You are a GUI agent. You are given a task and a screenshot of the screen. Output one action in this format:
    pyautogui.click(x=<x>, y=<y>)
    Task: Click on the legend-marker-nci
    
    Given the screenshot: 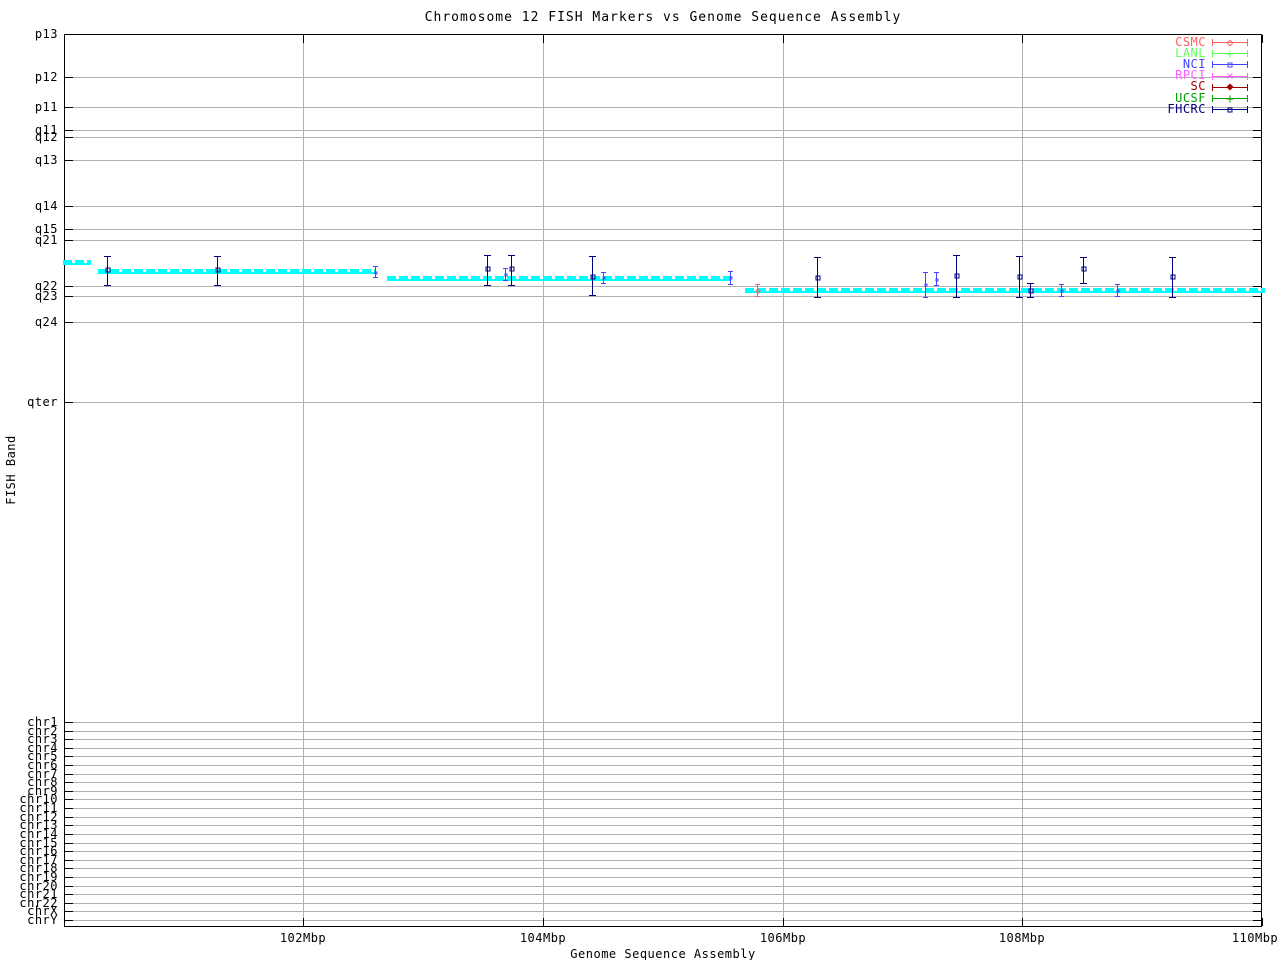 What is the action you would take?
    pyautogui.click(x=1229, y=65)
    